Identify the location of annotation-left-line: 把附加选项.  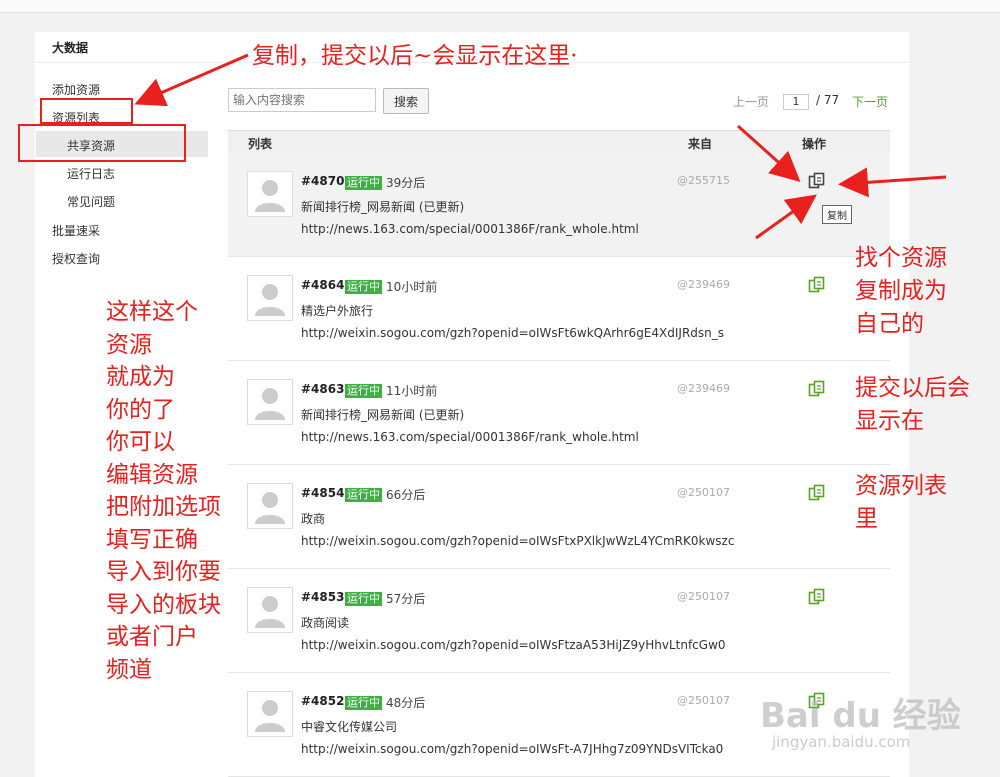
(163, 507).